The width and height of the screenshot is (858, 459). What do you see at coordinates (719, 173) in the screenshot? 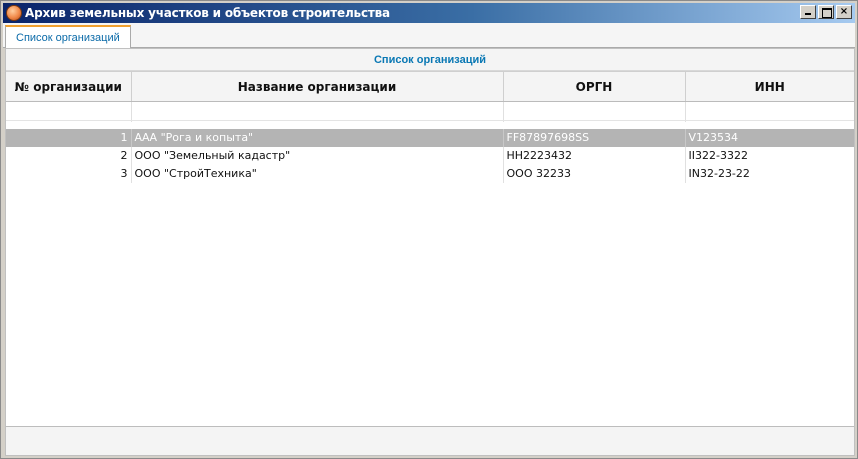
I see `cell-inn: IN32-23-22` at bounding box center [719, 173].